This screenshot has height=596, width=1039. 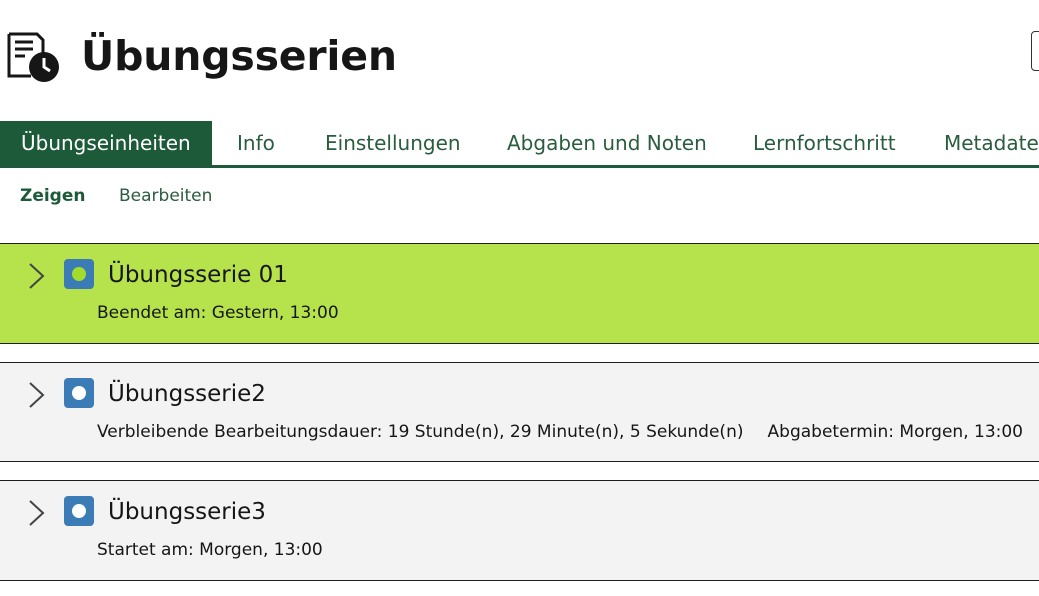 What do you see at coordinates (256, 143) in the screenshot?
I see `tab-info: Info` at bounding box center [256, 143].